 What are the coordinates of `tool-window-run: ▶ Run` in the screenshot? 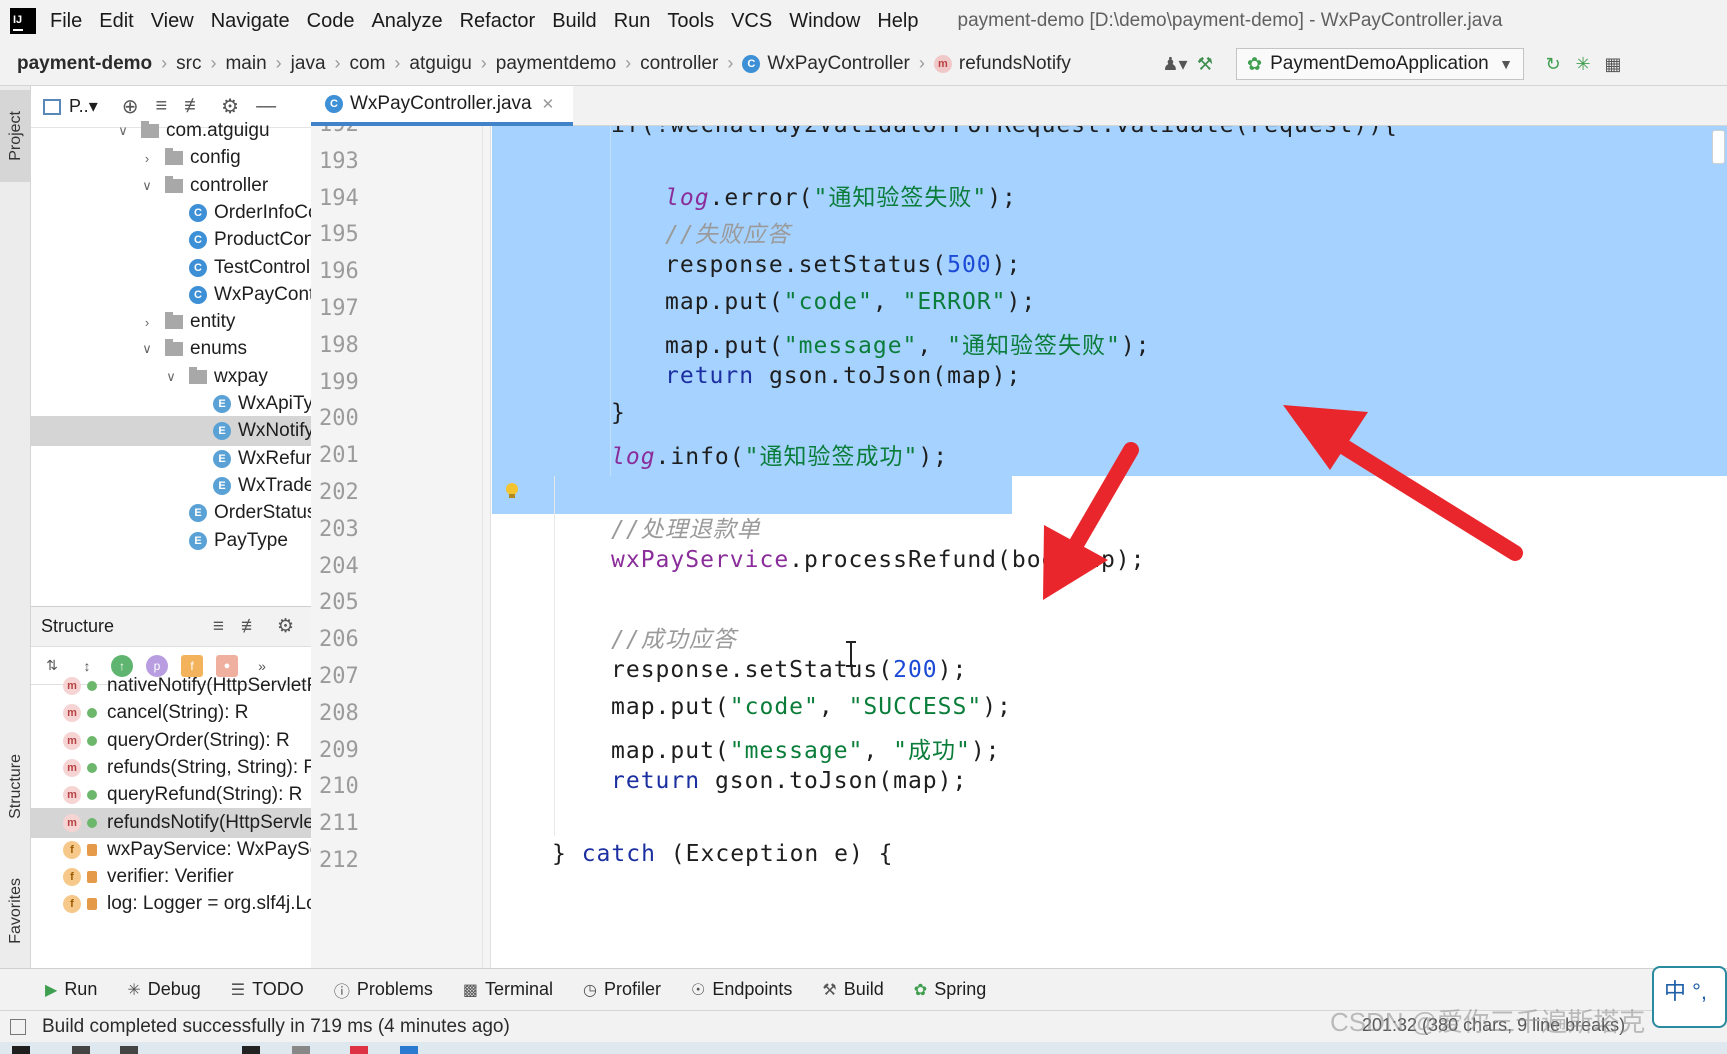 It's located at (71, 989).